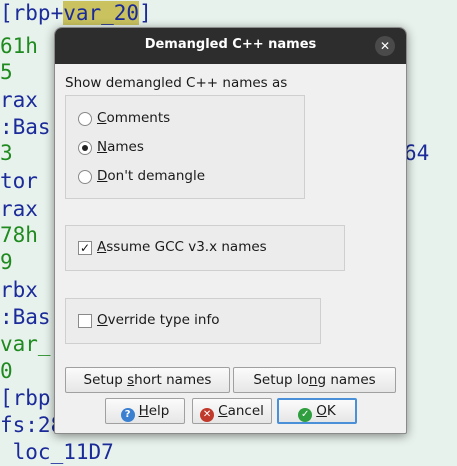  I want to click on asm-line: var_, so click(25, 344).